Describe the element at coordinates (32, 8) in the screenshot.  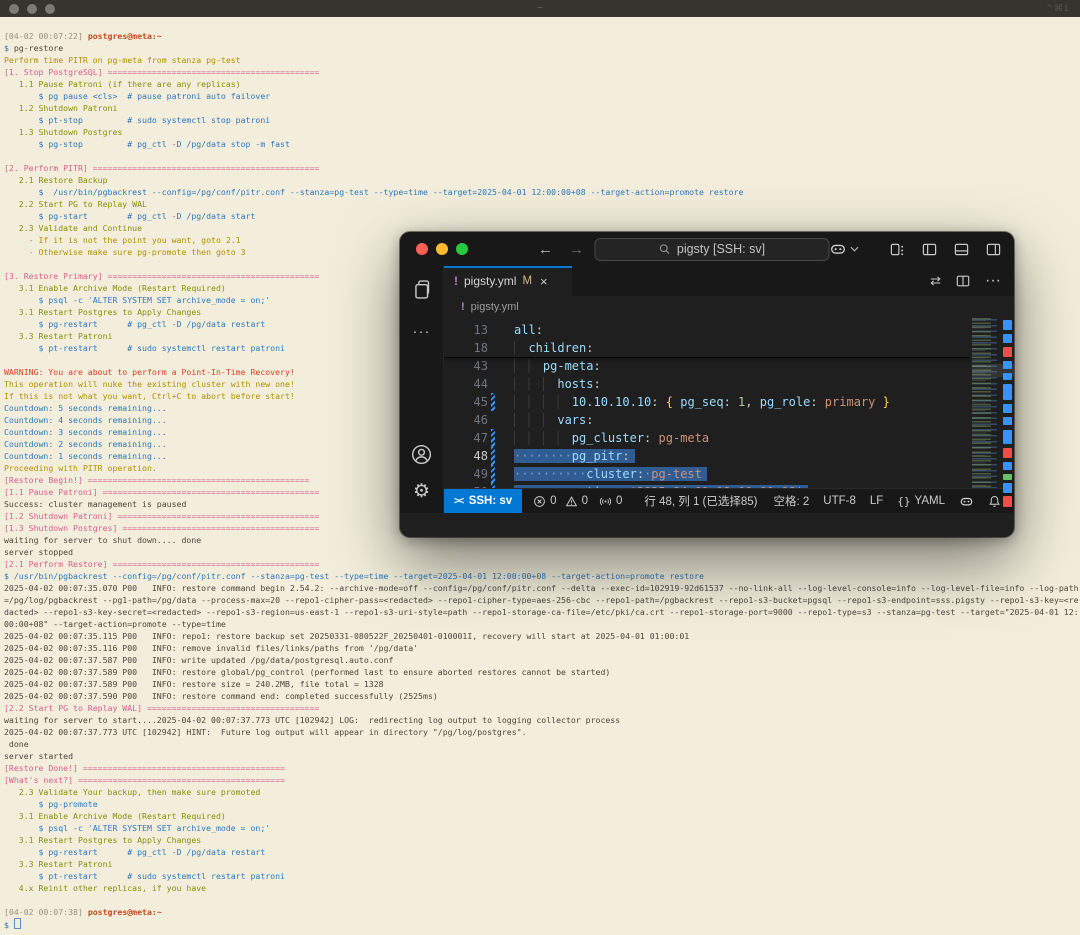
I see `window-minimize-button` at that location.